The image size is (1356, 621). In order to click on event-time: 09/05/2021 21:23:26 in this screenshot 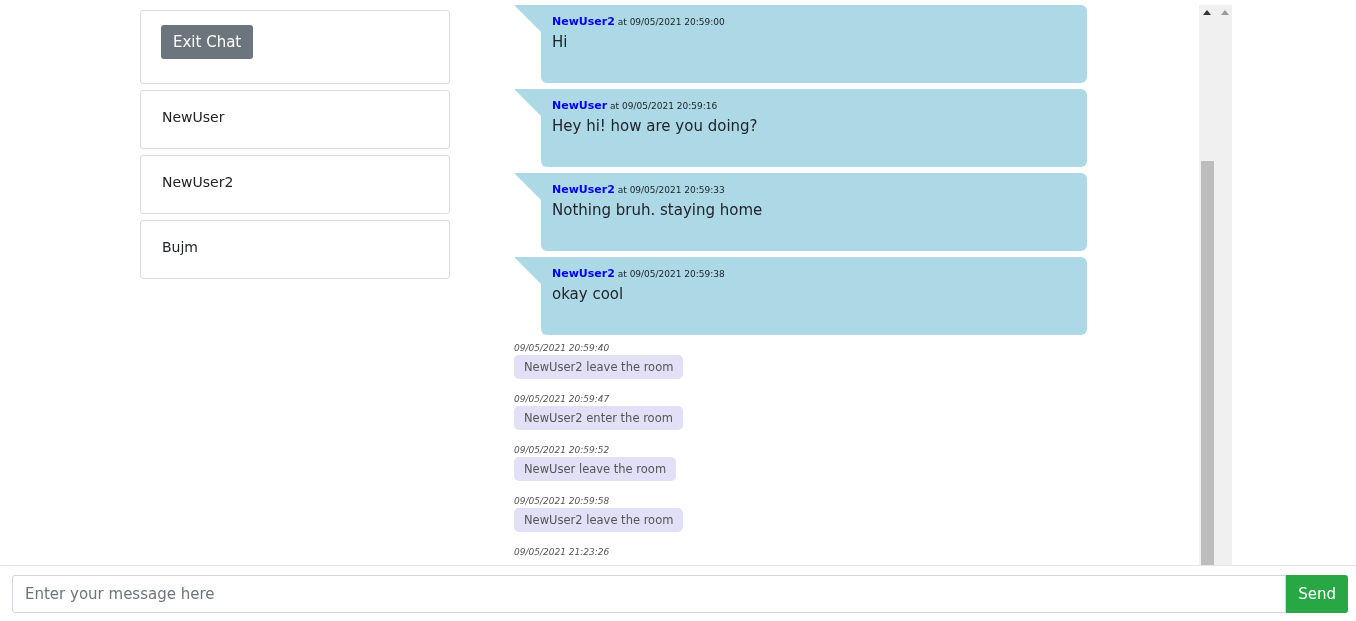, I will do `click(562, 552)`.